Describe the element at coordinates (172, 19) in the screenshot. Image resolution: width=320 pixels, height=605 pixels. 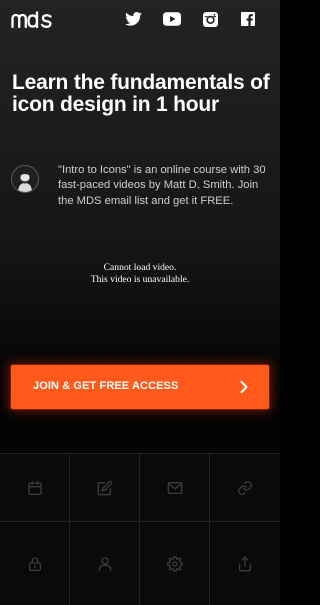
I see `youtube-icon` at that location.